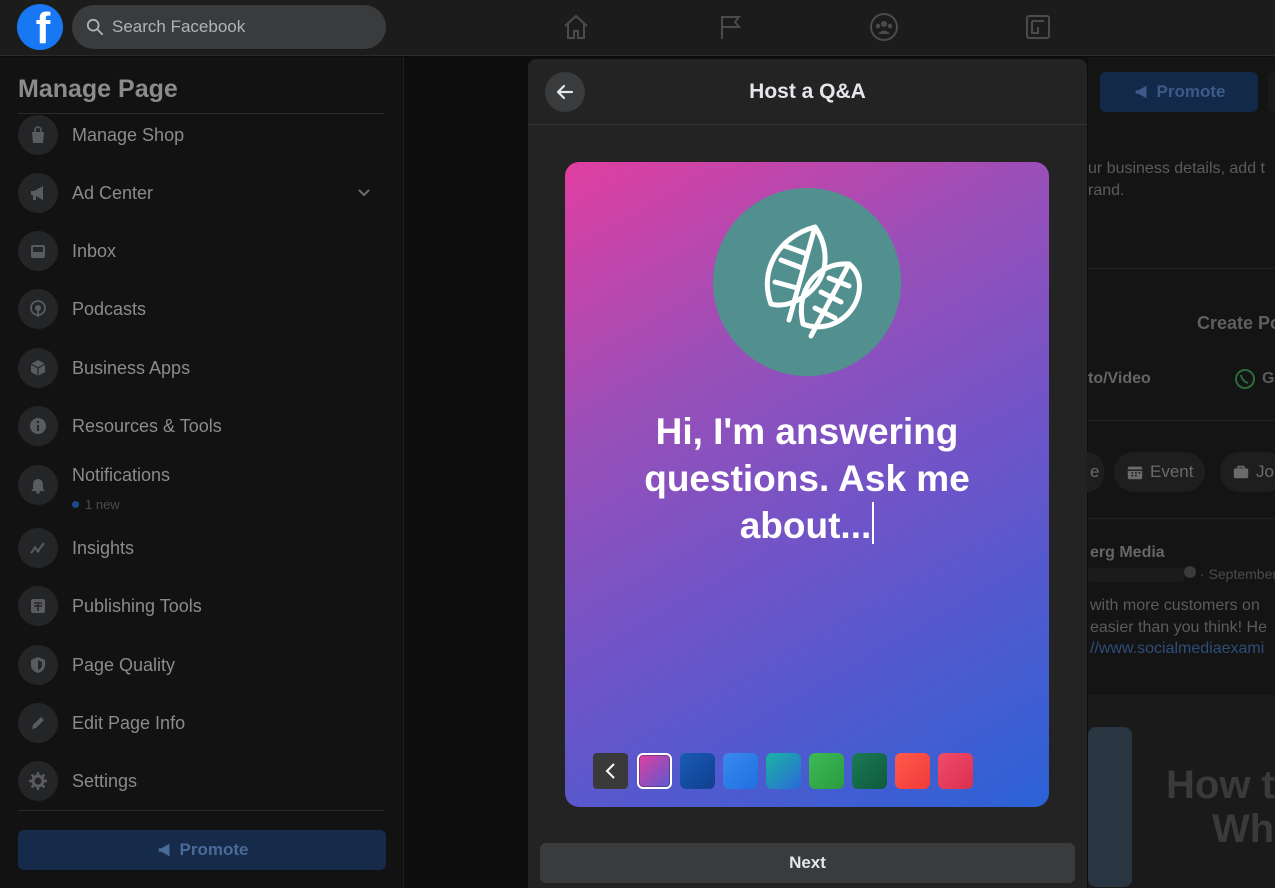 Image resolution: width=1275 pixels, height=888 pixels. Describe the element at coordinates (1241, 472) in the screenshot. I see `briefcase-icon` at that location.